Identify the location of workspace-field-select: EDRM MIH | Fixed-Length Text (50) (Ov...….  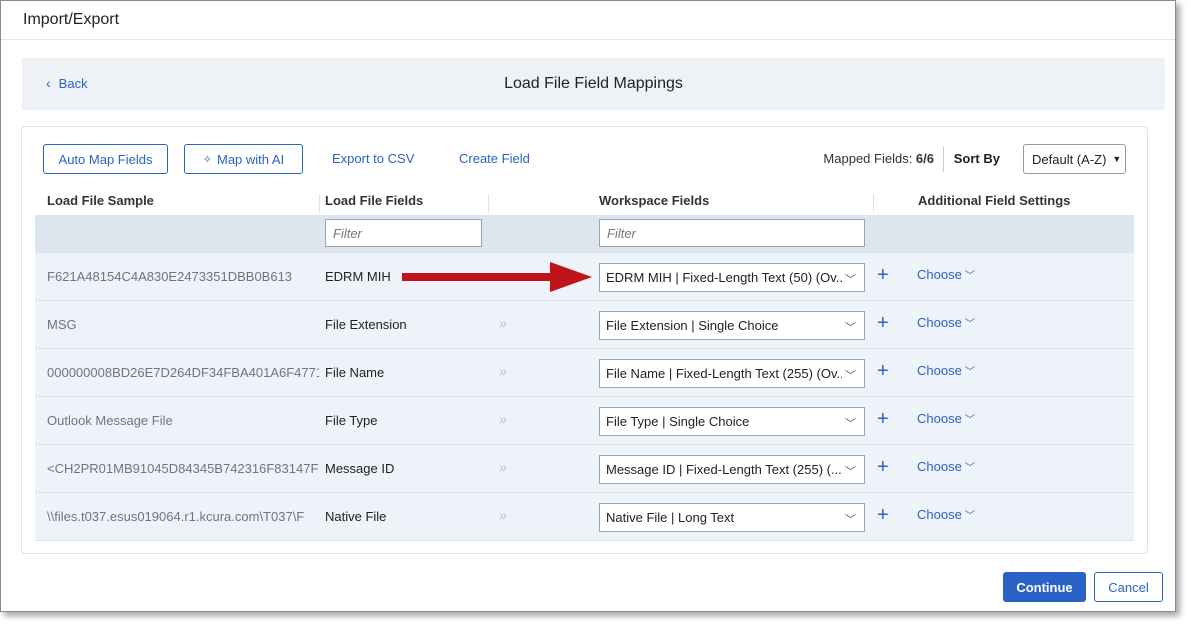
(732, 277).